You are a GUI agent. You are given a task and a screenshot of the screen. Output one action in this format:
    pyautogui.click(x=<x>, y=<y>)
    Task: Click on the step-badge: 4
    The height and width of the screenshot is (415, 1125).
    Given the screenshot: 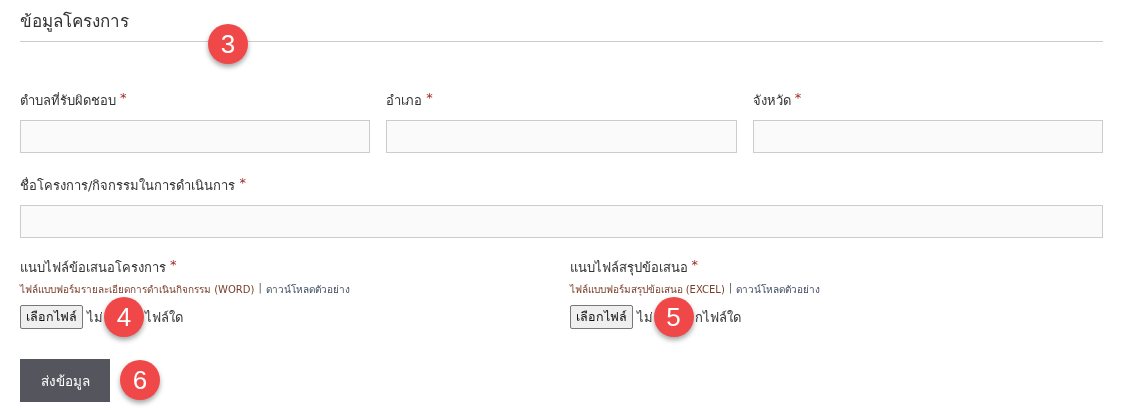 What is the action you would take?
    pyautogui.click(x=124, y=317)
    